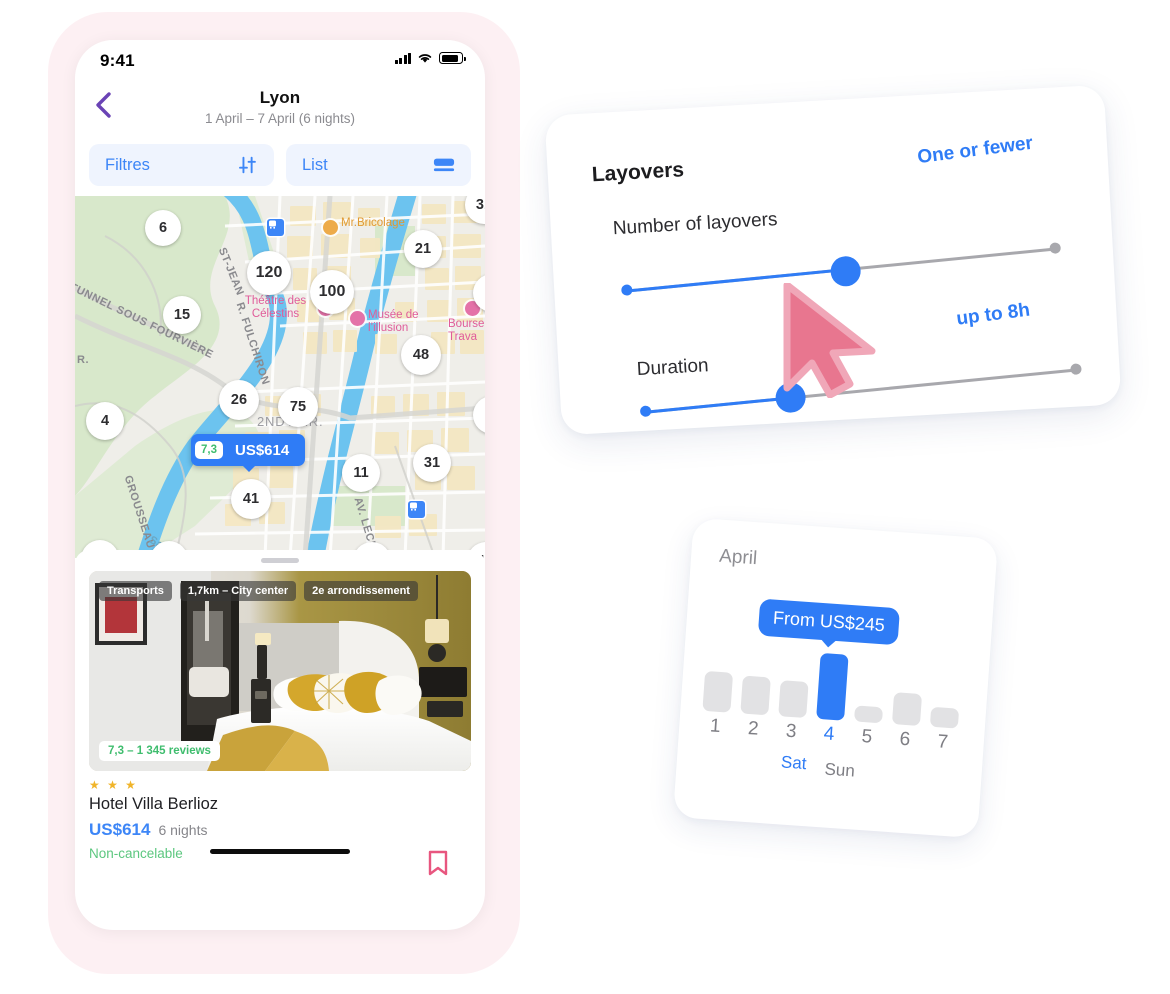  I want to click on tag-distance: 1,7km – City center, so click(238, 591).